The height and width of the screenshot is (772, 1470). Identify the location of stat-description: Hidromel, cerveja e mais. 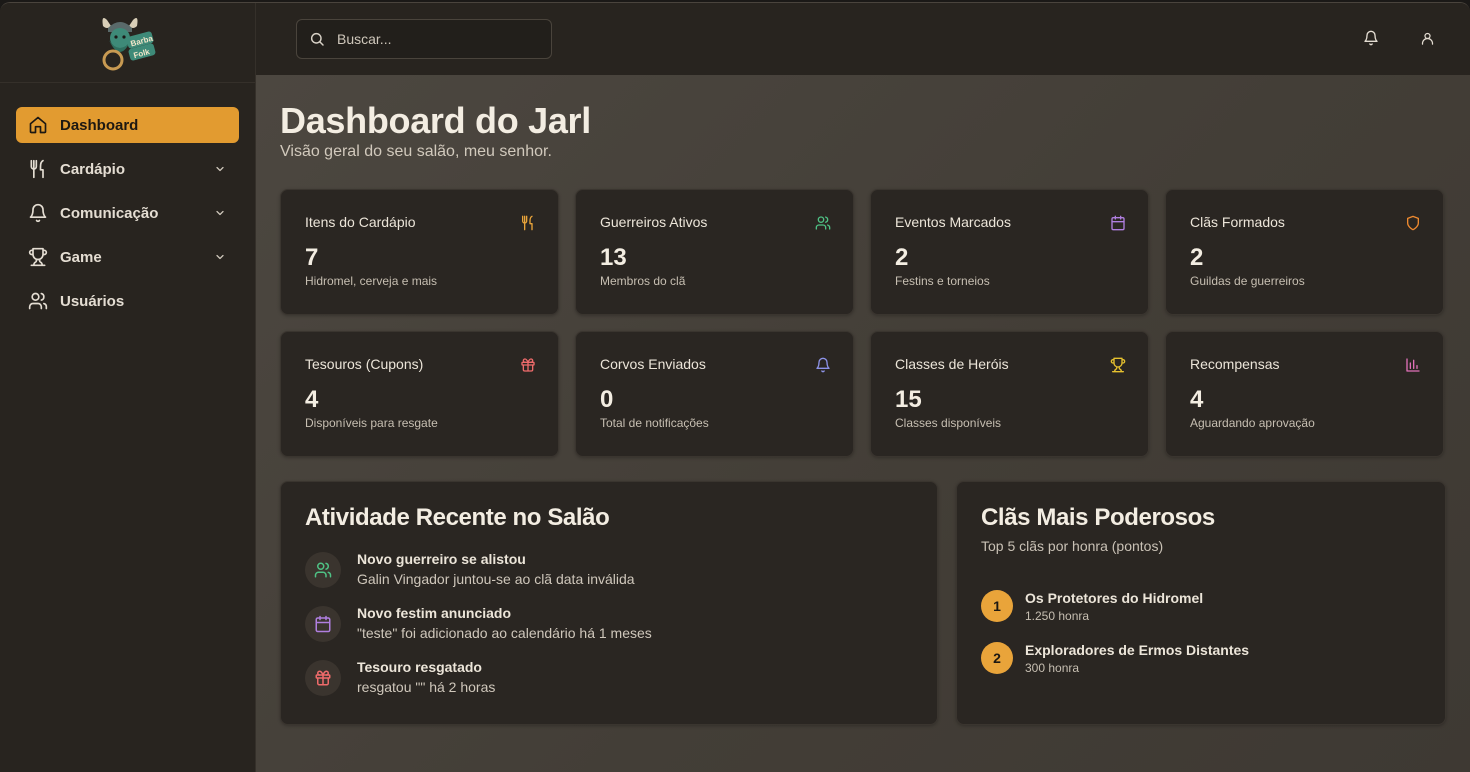
(371, 281).